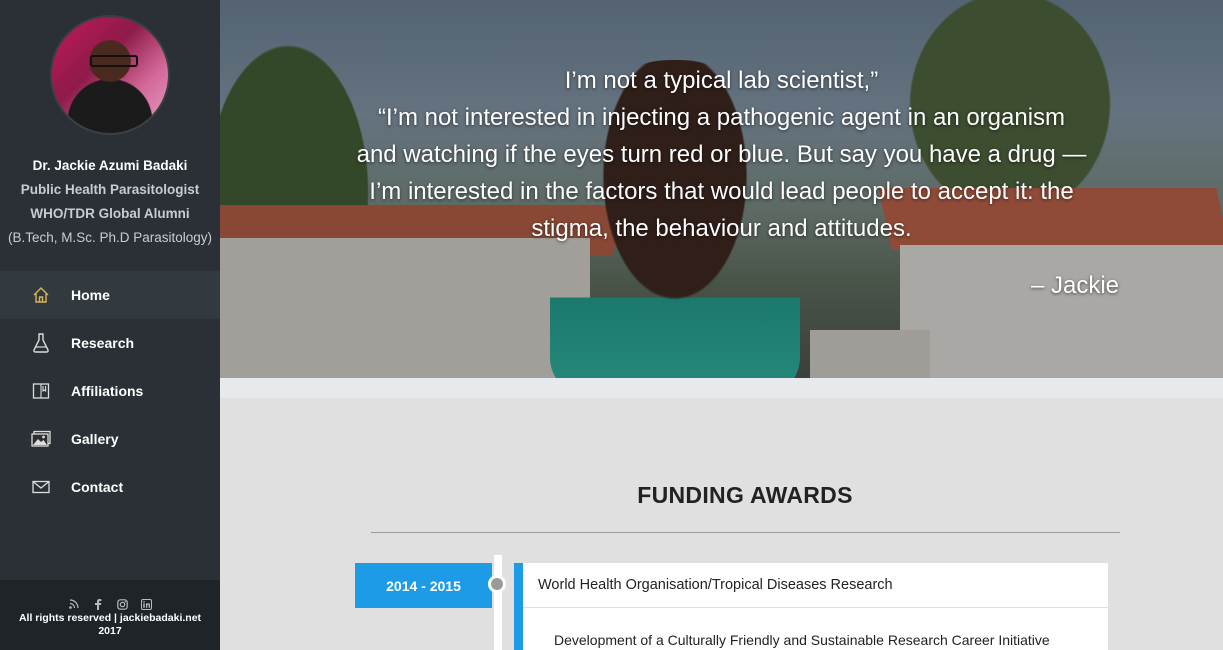  Describe the element at coordinates (110, 631) in the screenshot. I see `copyright-year: 2017` at that location.